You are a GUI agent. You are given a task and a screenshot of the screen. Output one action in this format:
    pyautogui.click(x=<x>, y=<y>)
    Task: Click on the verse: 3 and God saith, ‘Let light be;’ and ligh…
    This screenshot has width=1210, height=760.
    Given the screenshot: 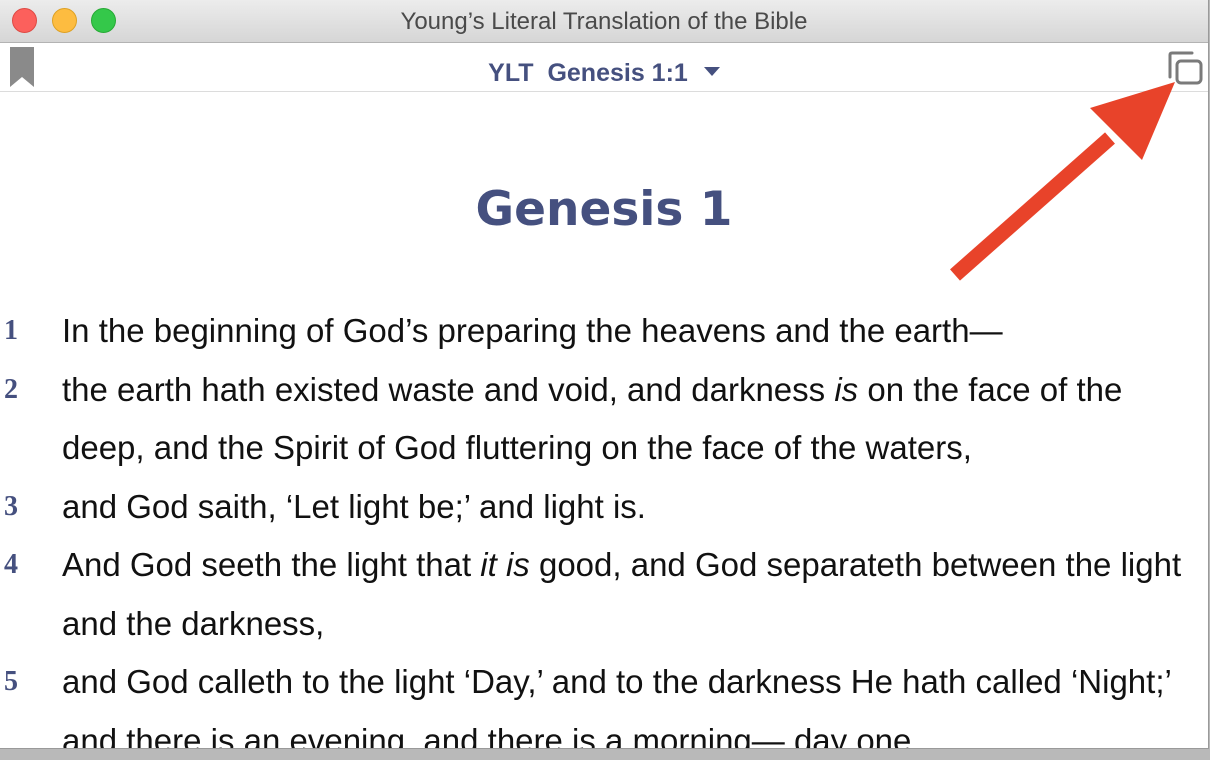 What is the action you would take?
    pyautogui.click(x=604, y=507)
    